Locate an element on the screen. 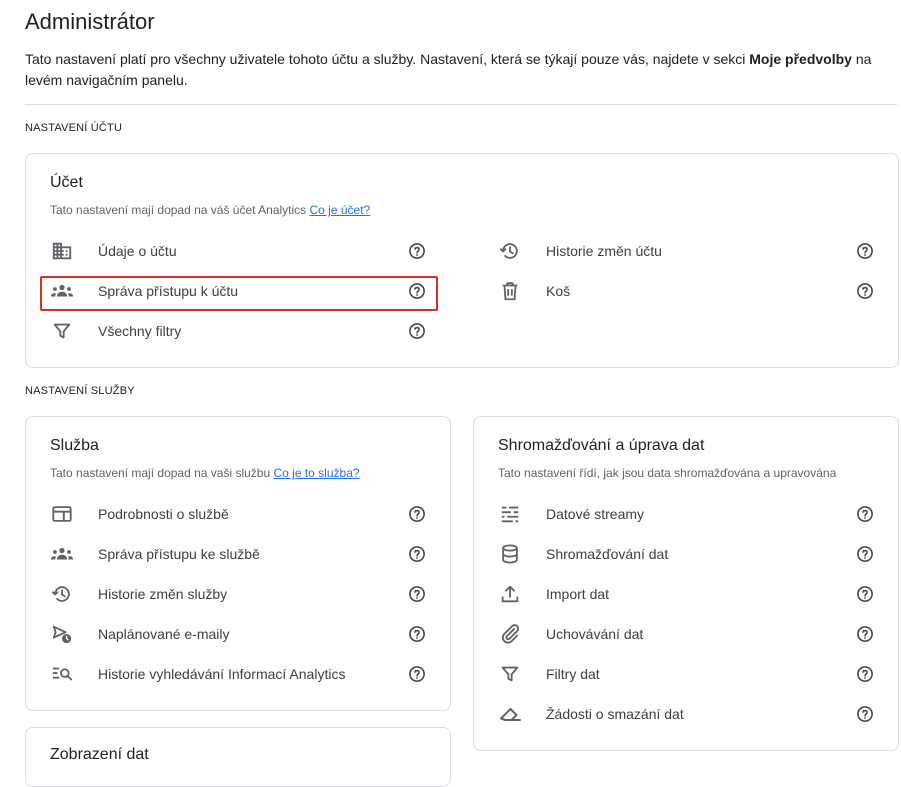 The height and width of the screenshot is (787, 901). data-item-deletion-requests: Žádosti o smazání dat is located at coordinates (688, 714).